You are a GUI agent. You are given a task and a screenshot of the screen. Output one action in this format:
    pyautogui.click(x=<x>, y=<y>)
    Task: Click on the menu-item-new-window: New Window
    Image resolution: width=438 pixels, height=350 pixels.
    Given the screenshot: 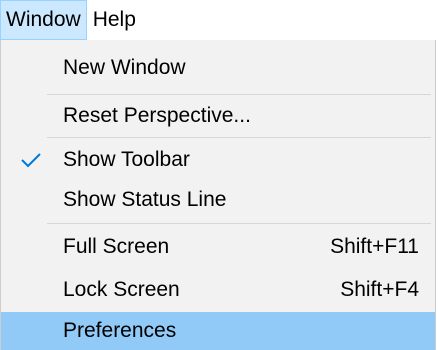 What is the action you would take?
    pyautogui.click(x=218, y=68)
    